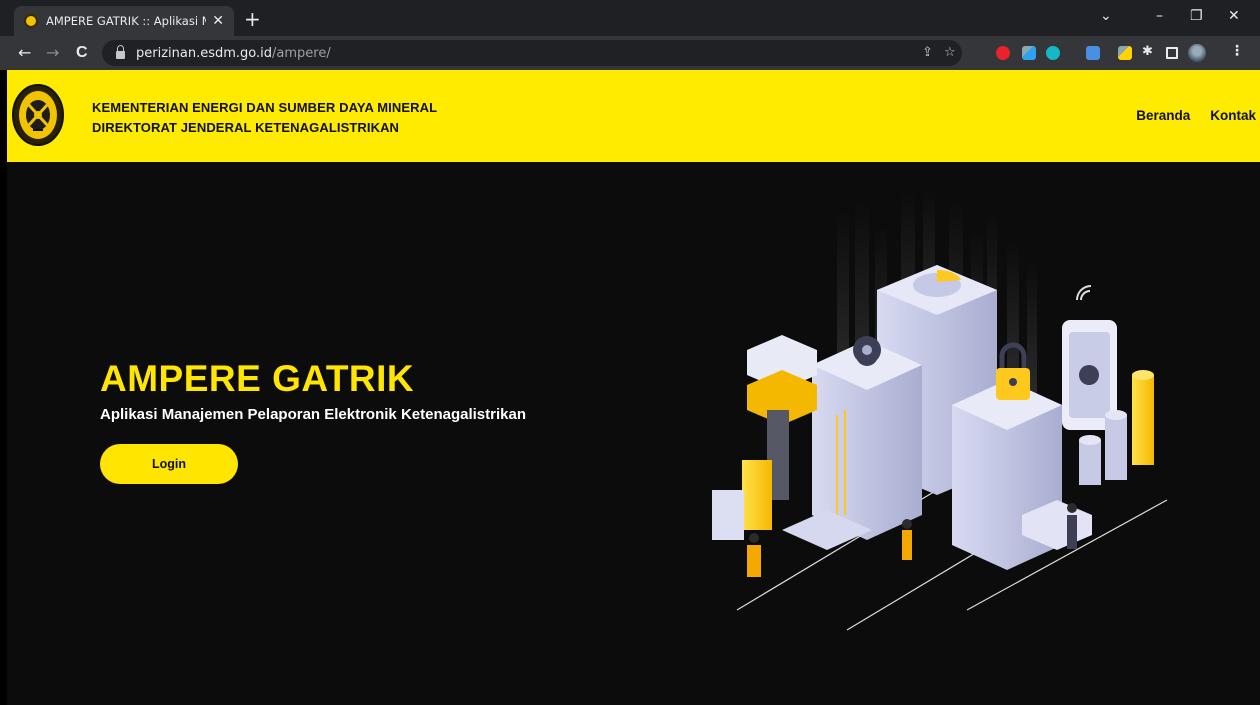  What do you see at coordinates (1196, 115) in the screenshot?
I see `main-nav: Beranda Kontak` at bounding box center [1196, 115].